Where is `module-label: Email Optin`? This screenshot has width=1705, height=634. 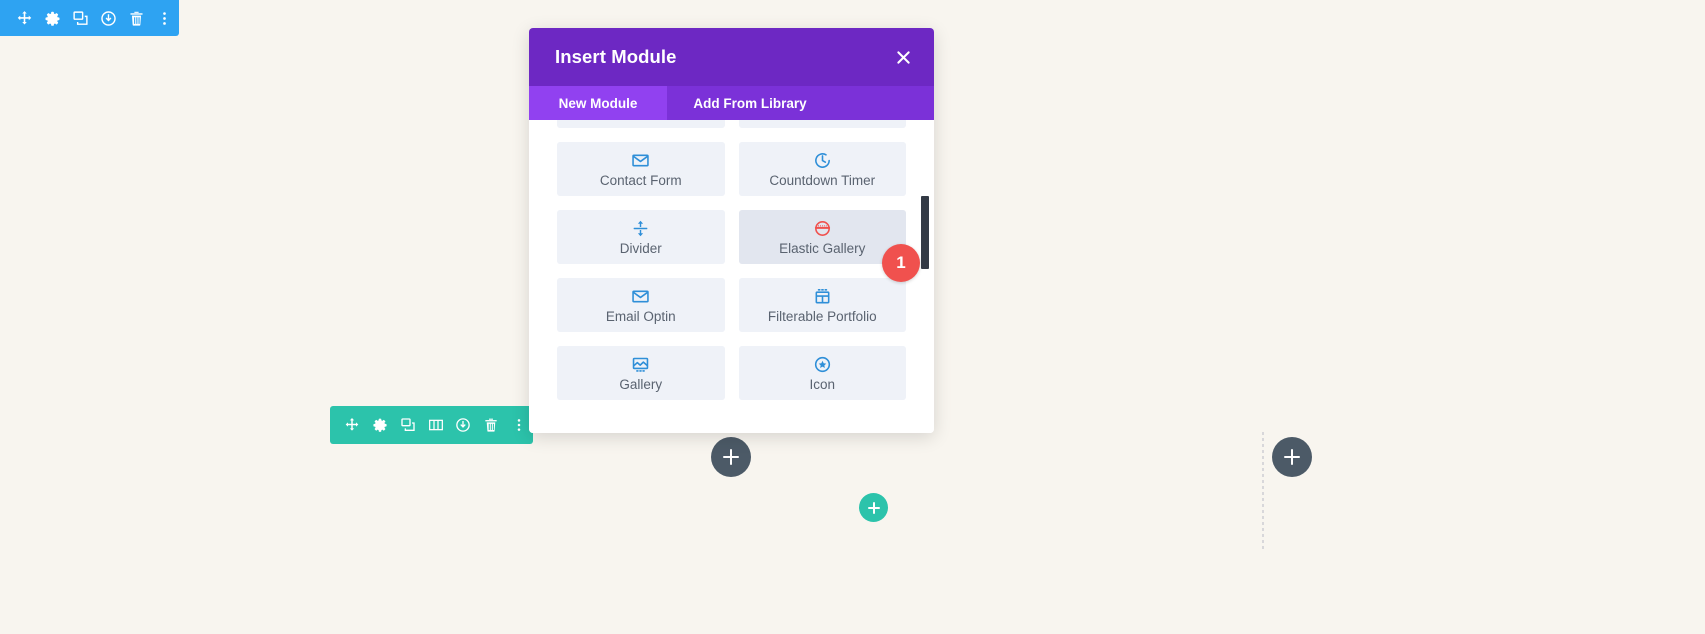
module-label: Email Optin is located at coordinates (640, 316).